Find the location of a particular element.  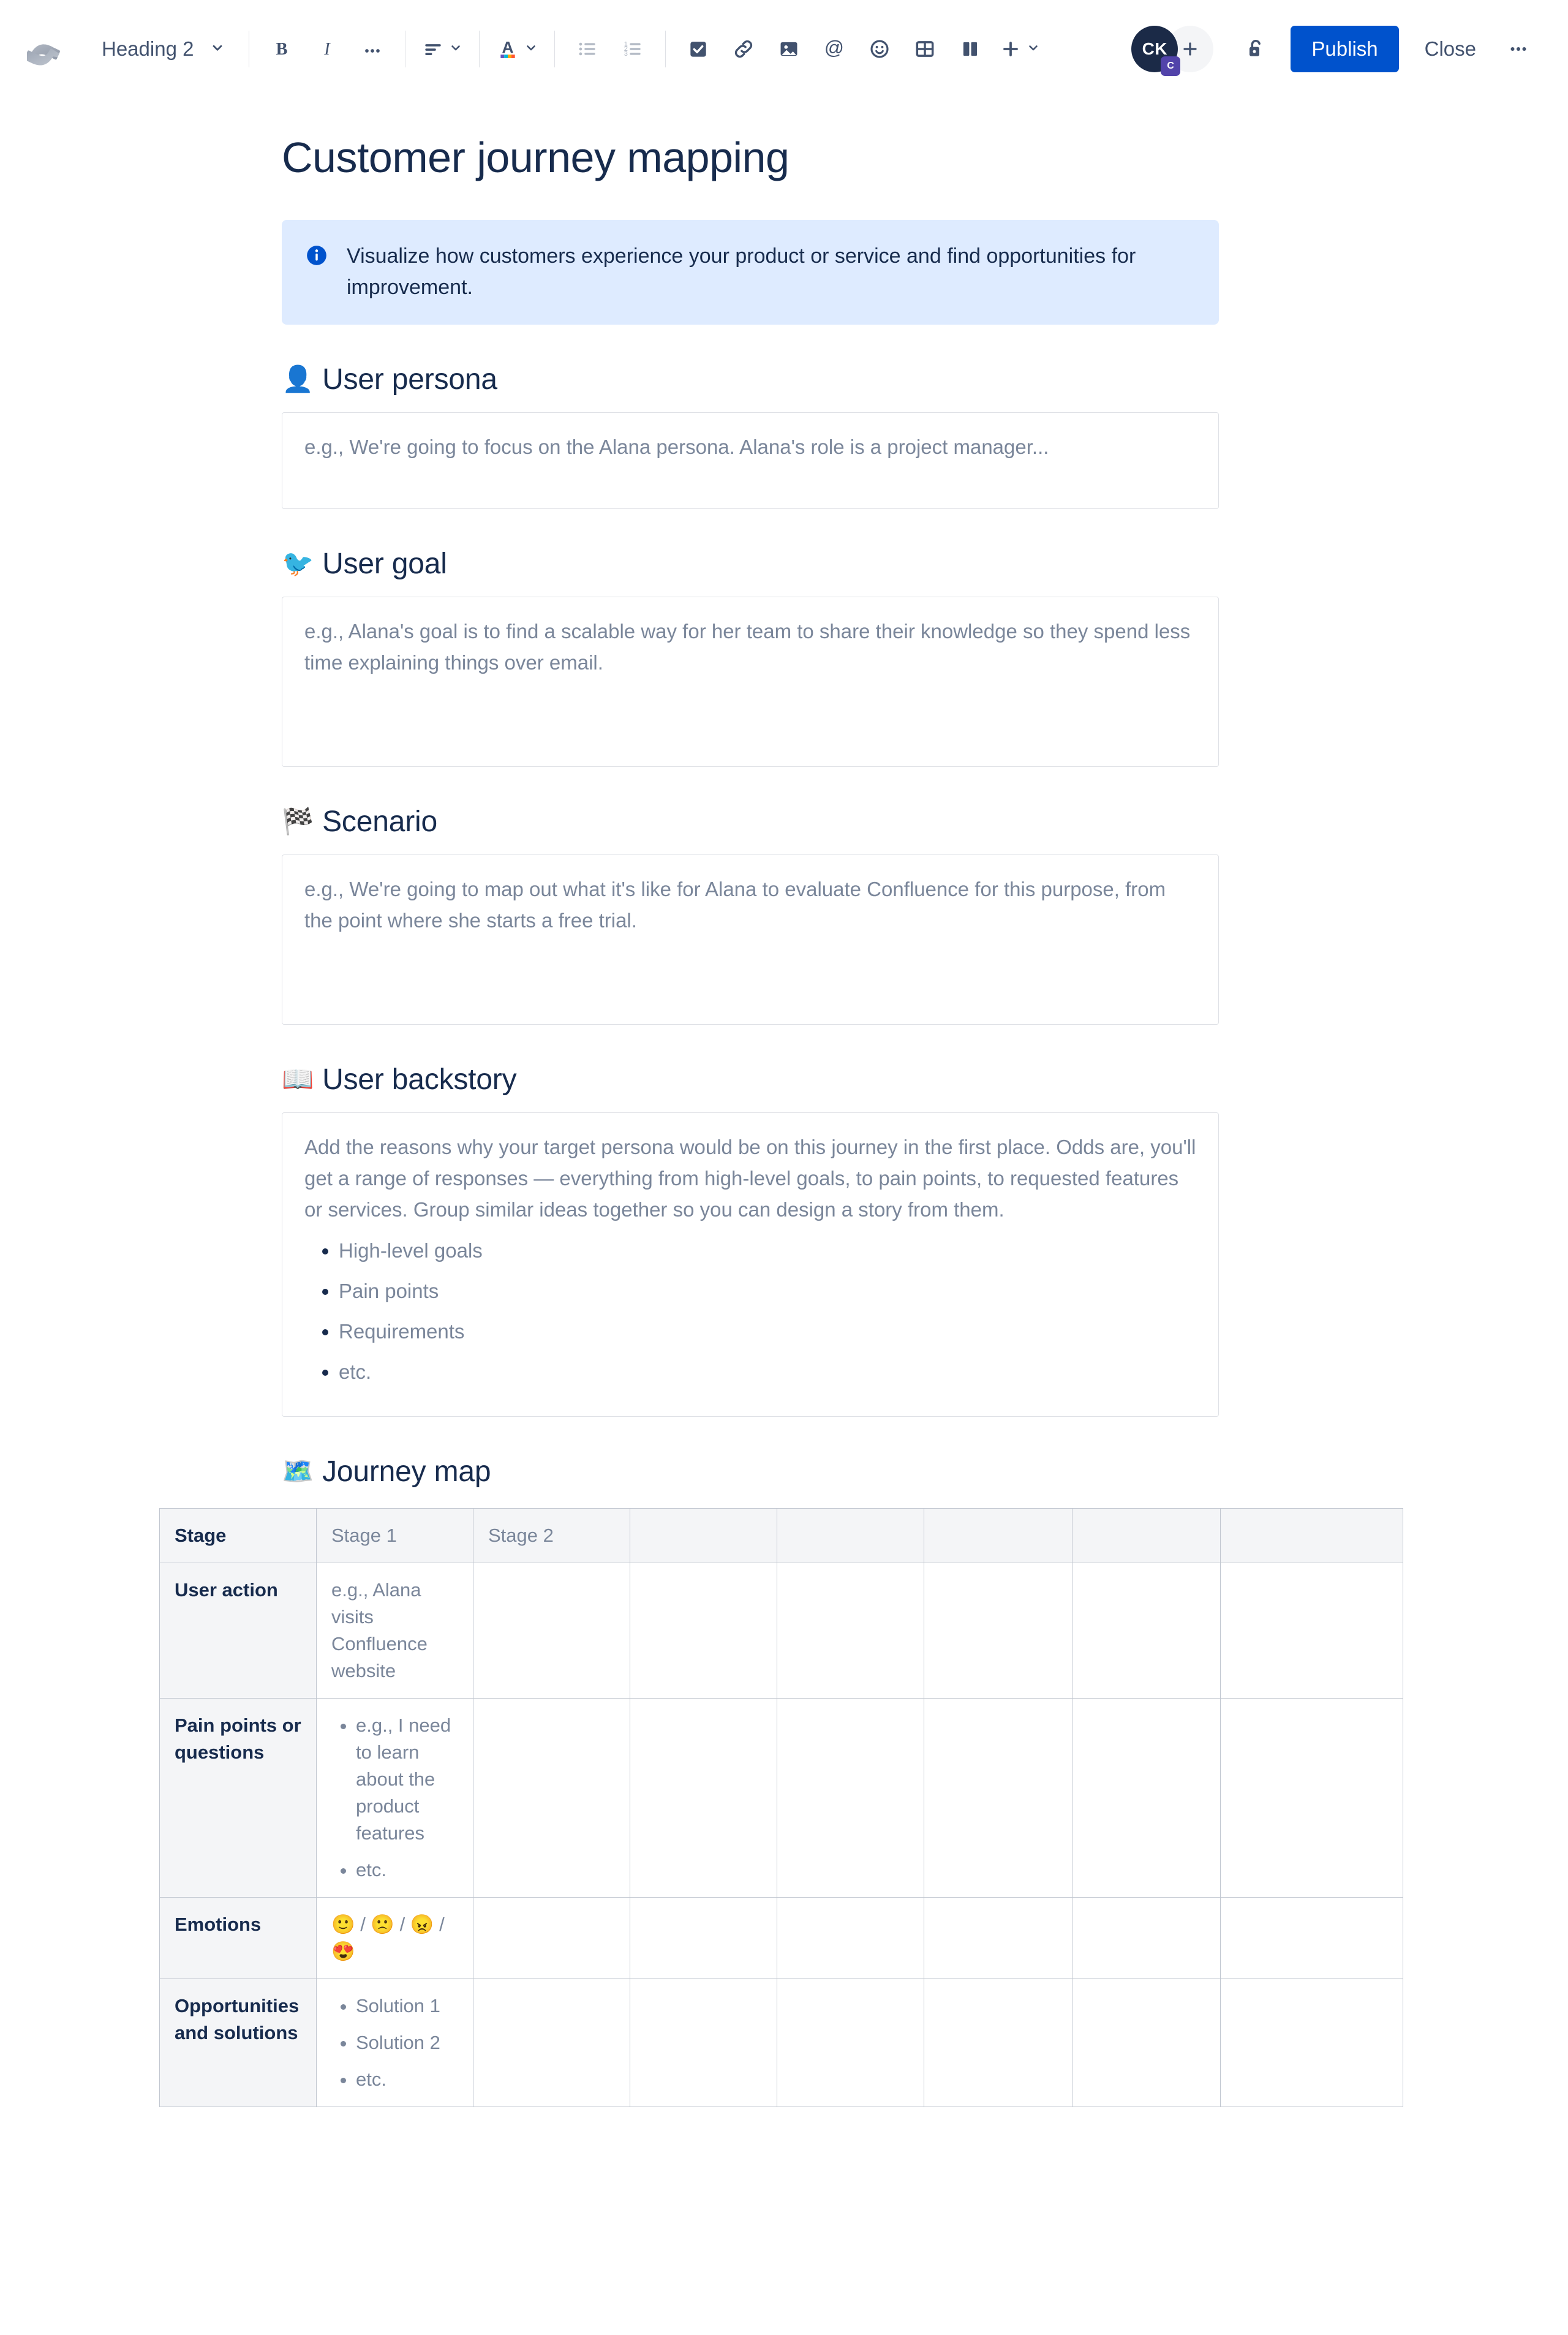

bold-button: B is located at coordinates (282, 49).